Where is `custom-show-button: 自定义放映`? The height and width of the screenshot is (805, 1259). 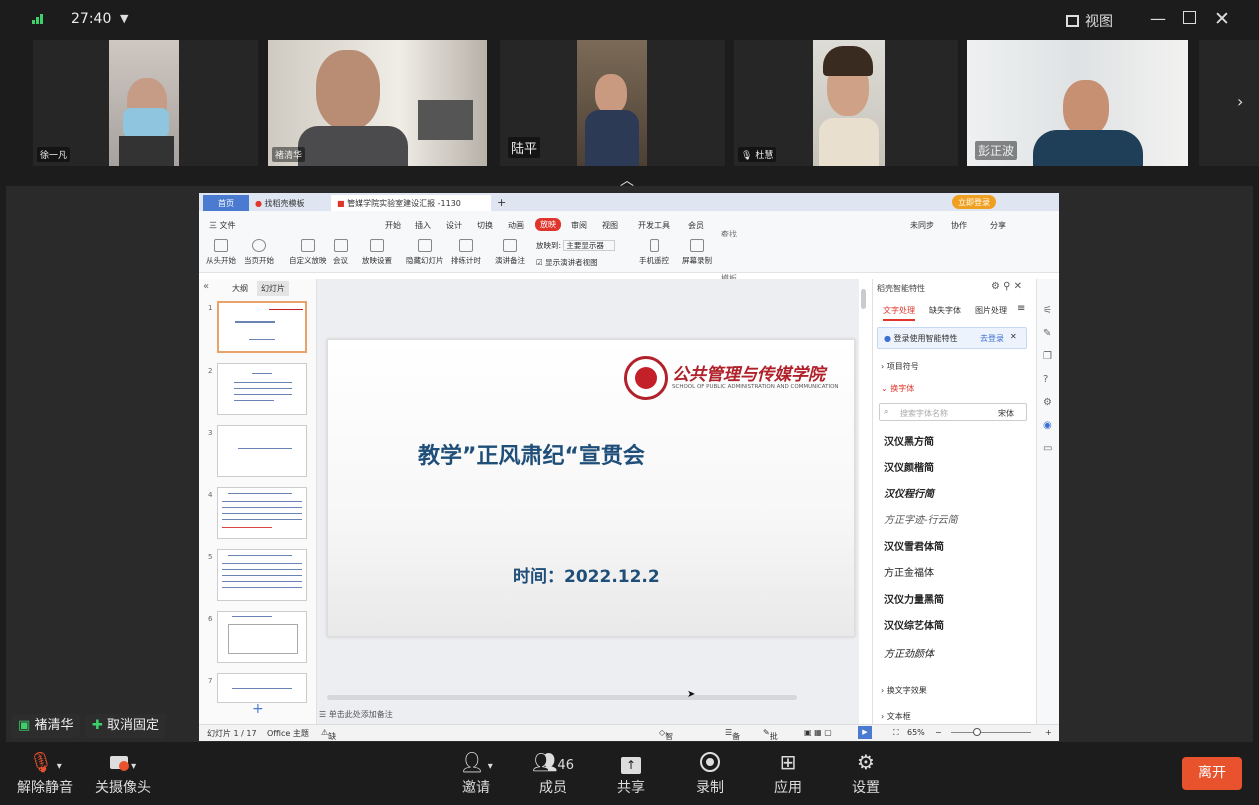 custom-show-button: 自定义放映 is located at coordinates (308, 251).